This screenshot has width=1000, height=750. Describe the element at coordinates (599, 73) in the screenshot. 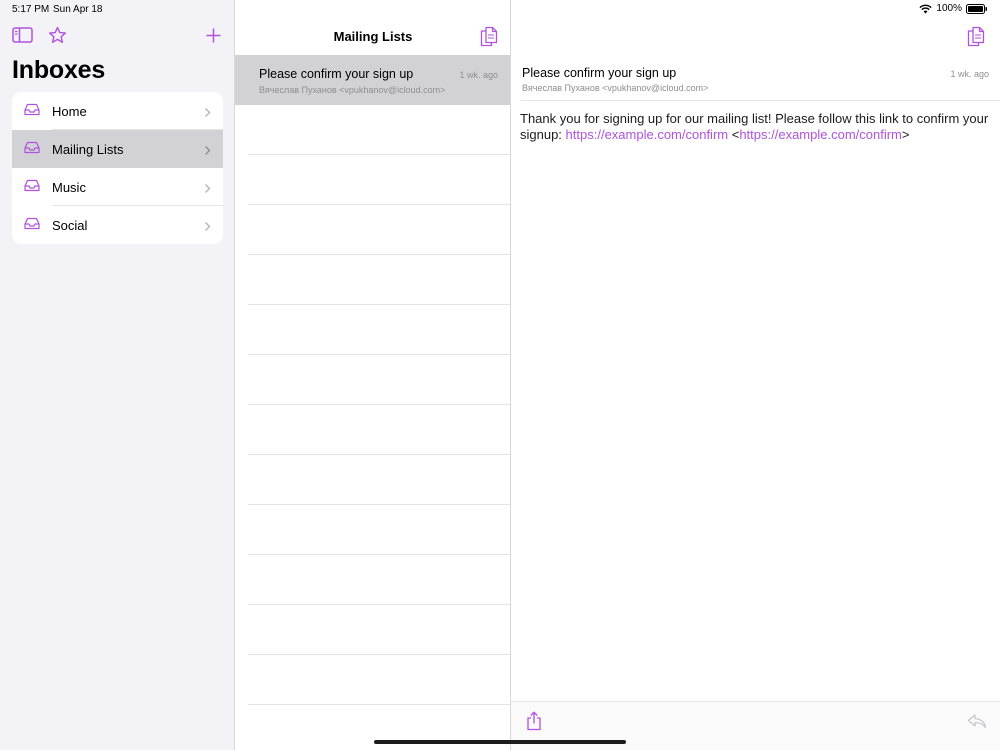

I see `detail-subject: Please confirm your sign up` at that location.